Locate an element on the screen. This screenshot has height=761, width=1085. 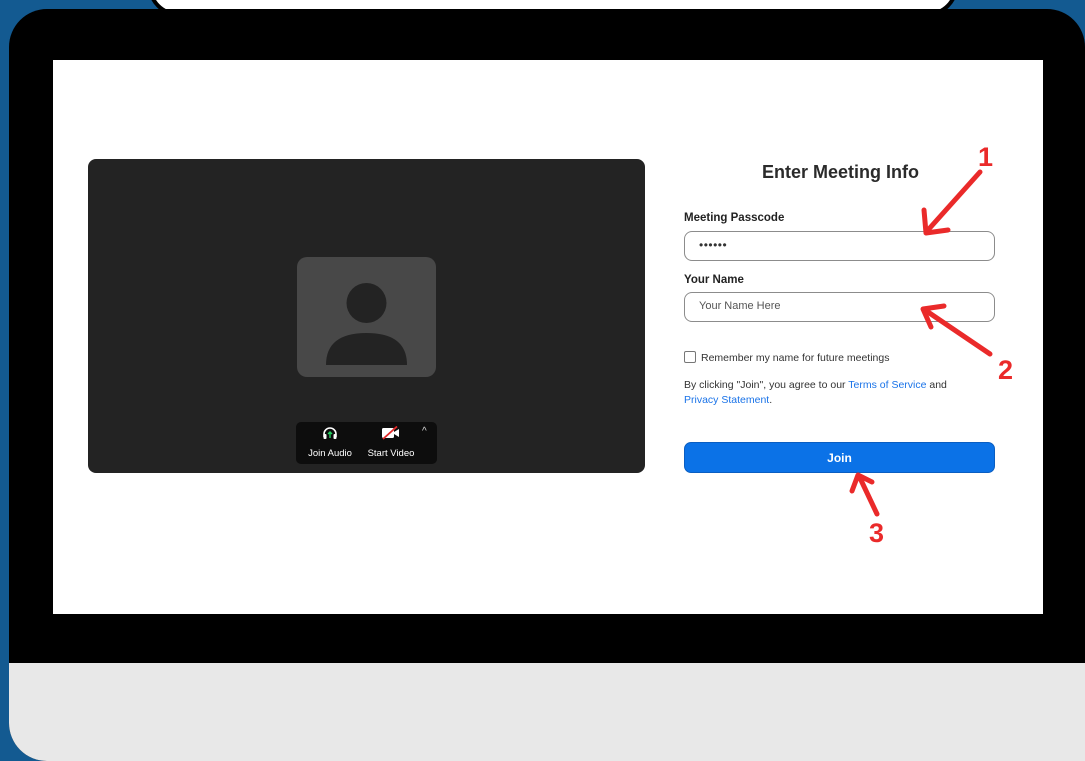
terms-prefix: By clicking "Join", you agree to our is located at coordinates (766, 385).